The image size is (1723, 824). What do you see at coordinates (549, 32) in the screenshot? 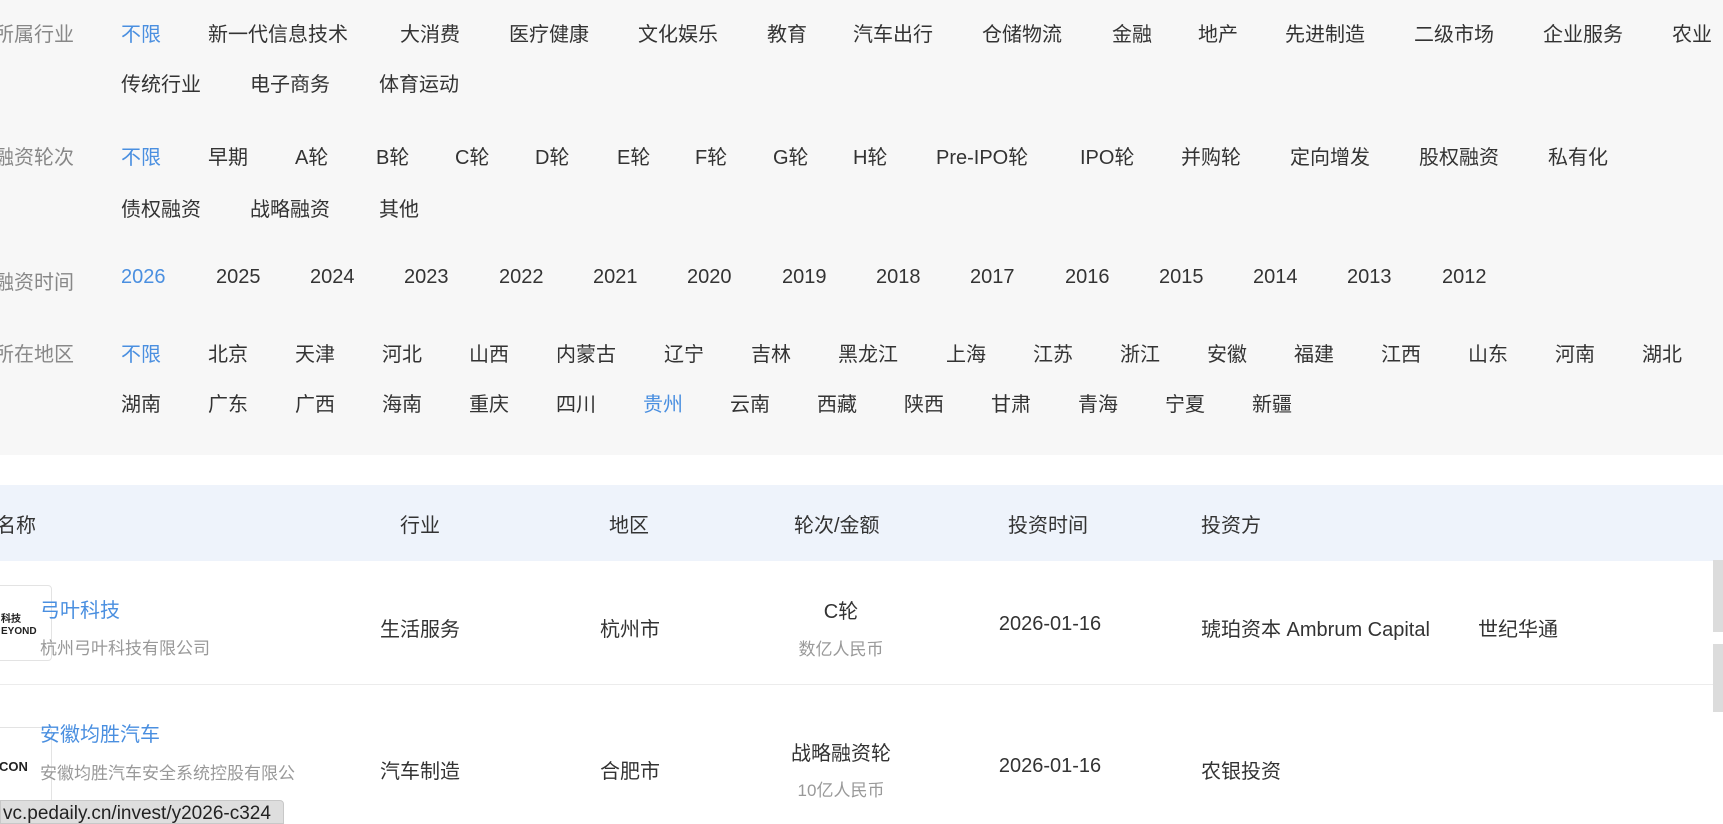
I see `industry-option: 医疗健康` at bounding box center [549, 32].